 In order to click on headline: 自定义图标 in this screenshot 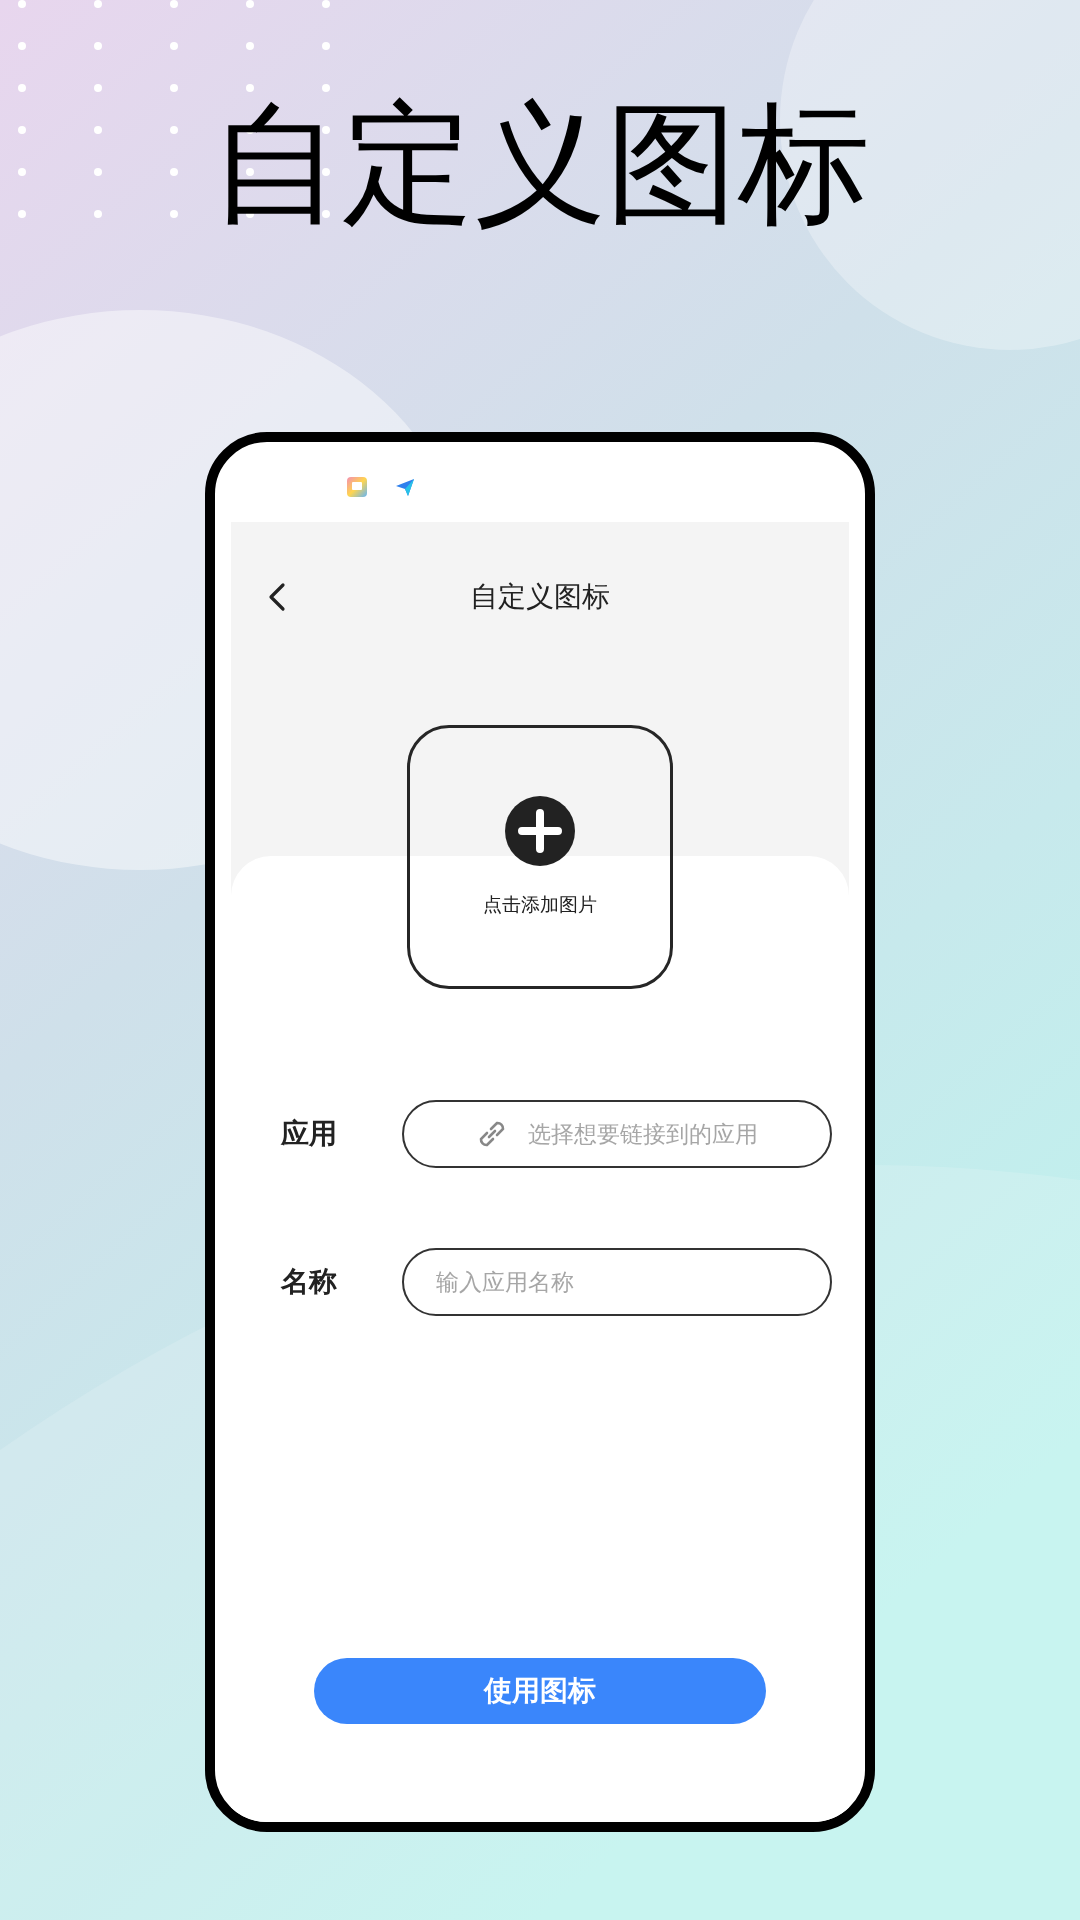, I will do `click(540, 163)`.